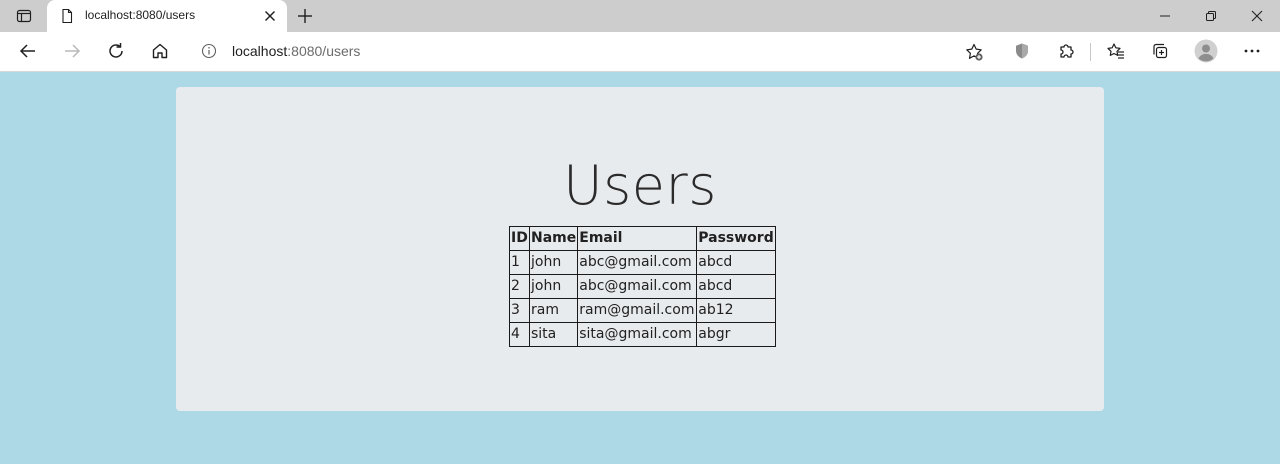  I want to click on forward-button, so click(72, 51).